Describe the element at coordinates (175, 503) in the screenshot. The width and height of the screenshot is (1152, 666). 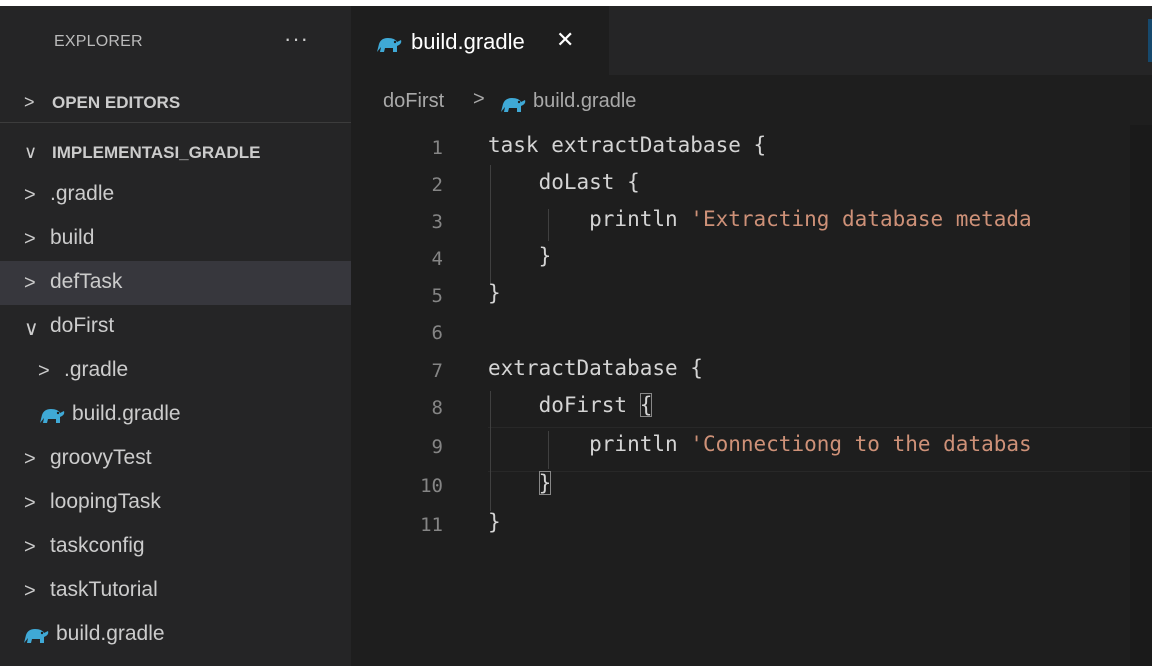
I see `tree-item-loopingtask: > loopingTask` at that location.